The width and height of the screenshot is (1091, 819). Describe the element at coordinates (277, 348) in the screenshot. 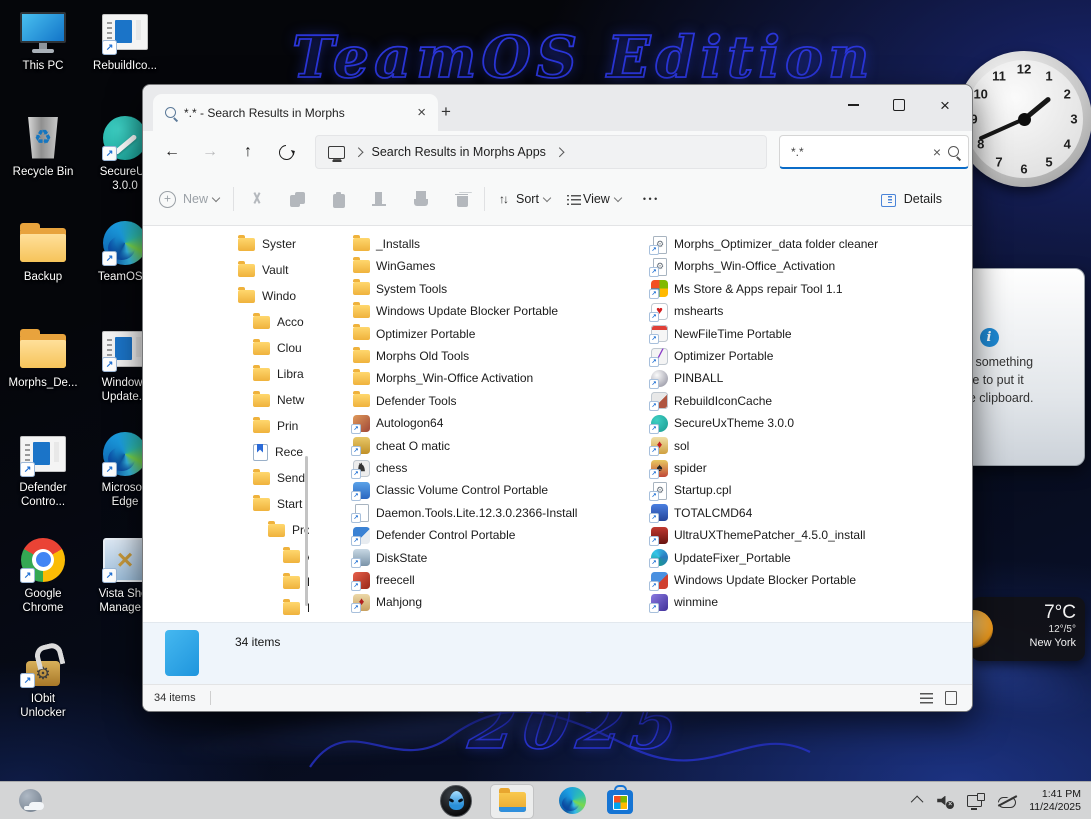

I see `tree-item-clou: Clou` at that location.